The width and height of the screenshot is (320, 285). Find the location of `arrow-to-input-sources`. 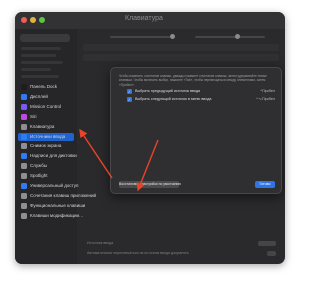

arrow-to-input-sources is located at coordinates (96, 153).